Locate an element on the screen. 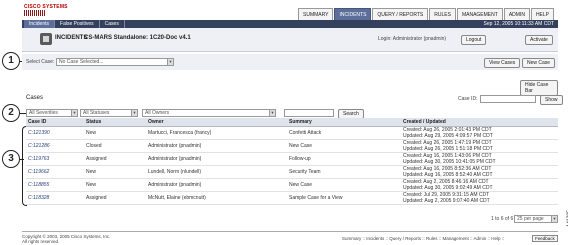 The width and height of the screenshot is (568, 245). col-created-updated: Created / Updated is located at coordinates (479, 122).